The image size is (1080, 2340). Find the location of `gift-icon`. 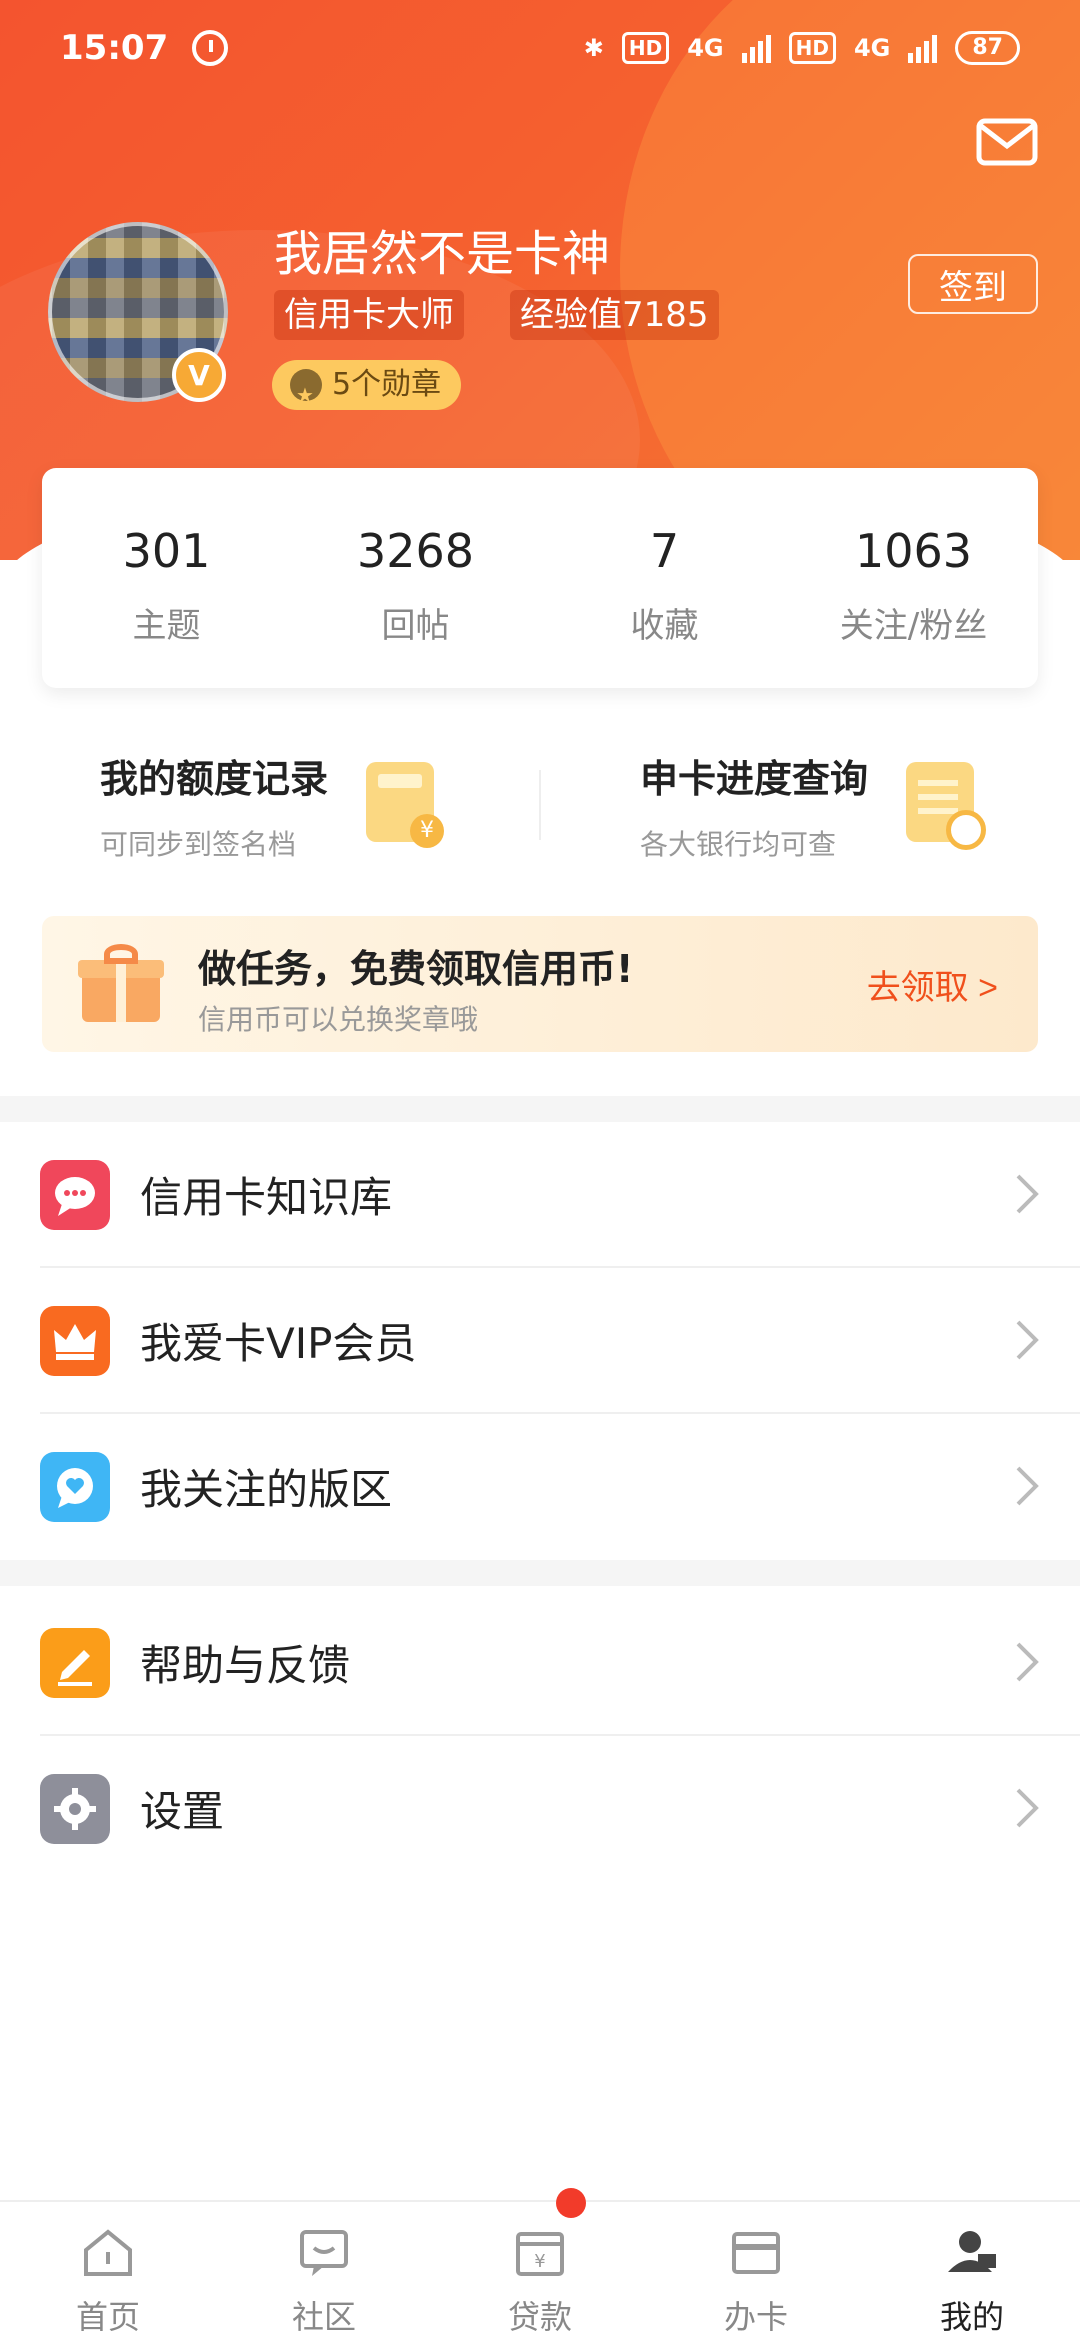

gift-icon is located at coordinates (121, 983).